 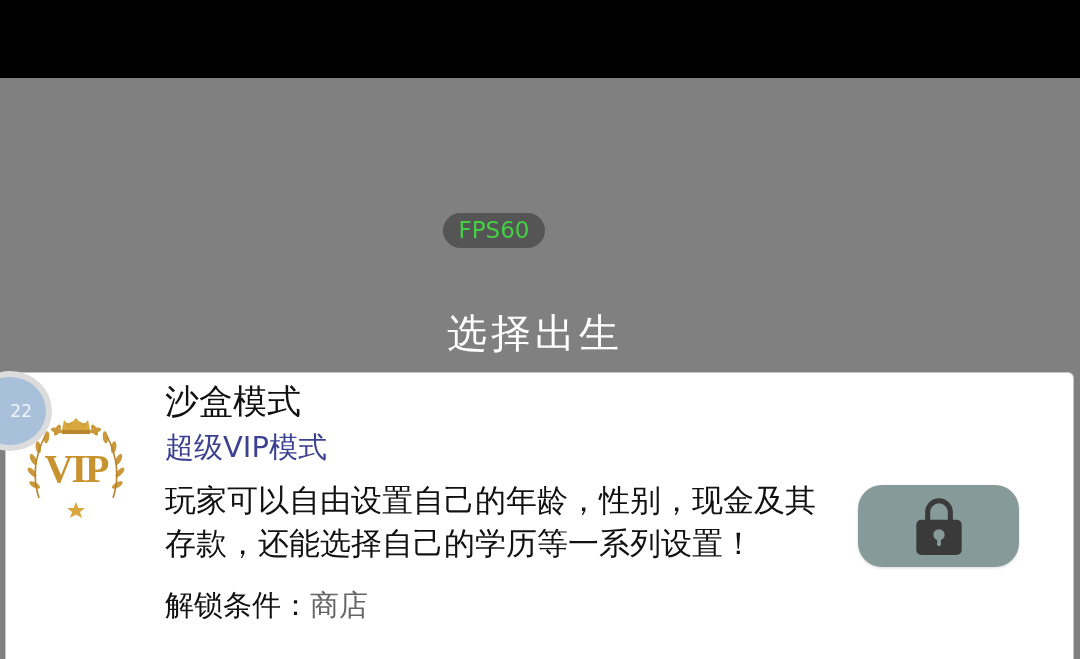 I want to click on mode-subtitle: 超级VIP模式, so click(x=246, y=447).